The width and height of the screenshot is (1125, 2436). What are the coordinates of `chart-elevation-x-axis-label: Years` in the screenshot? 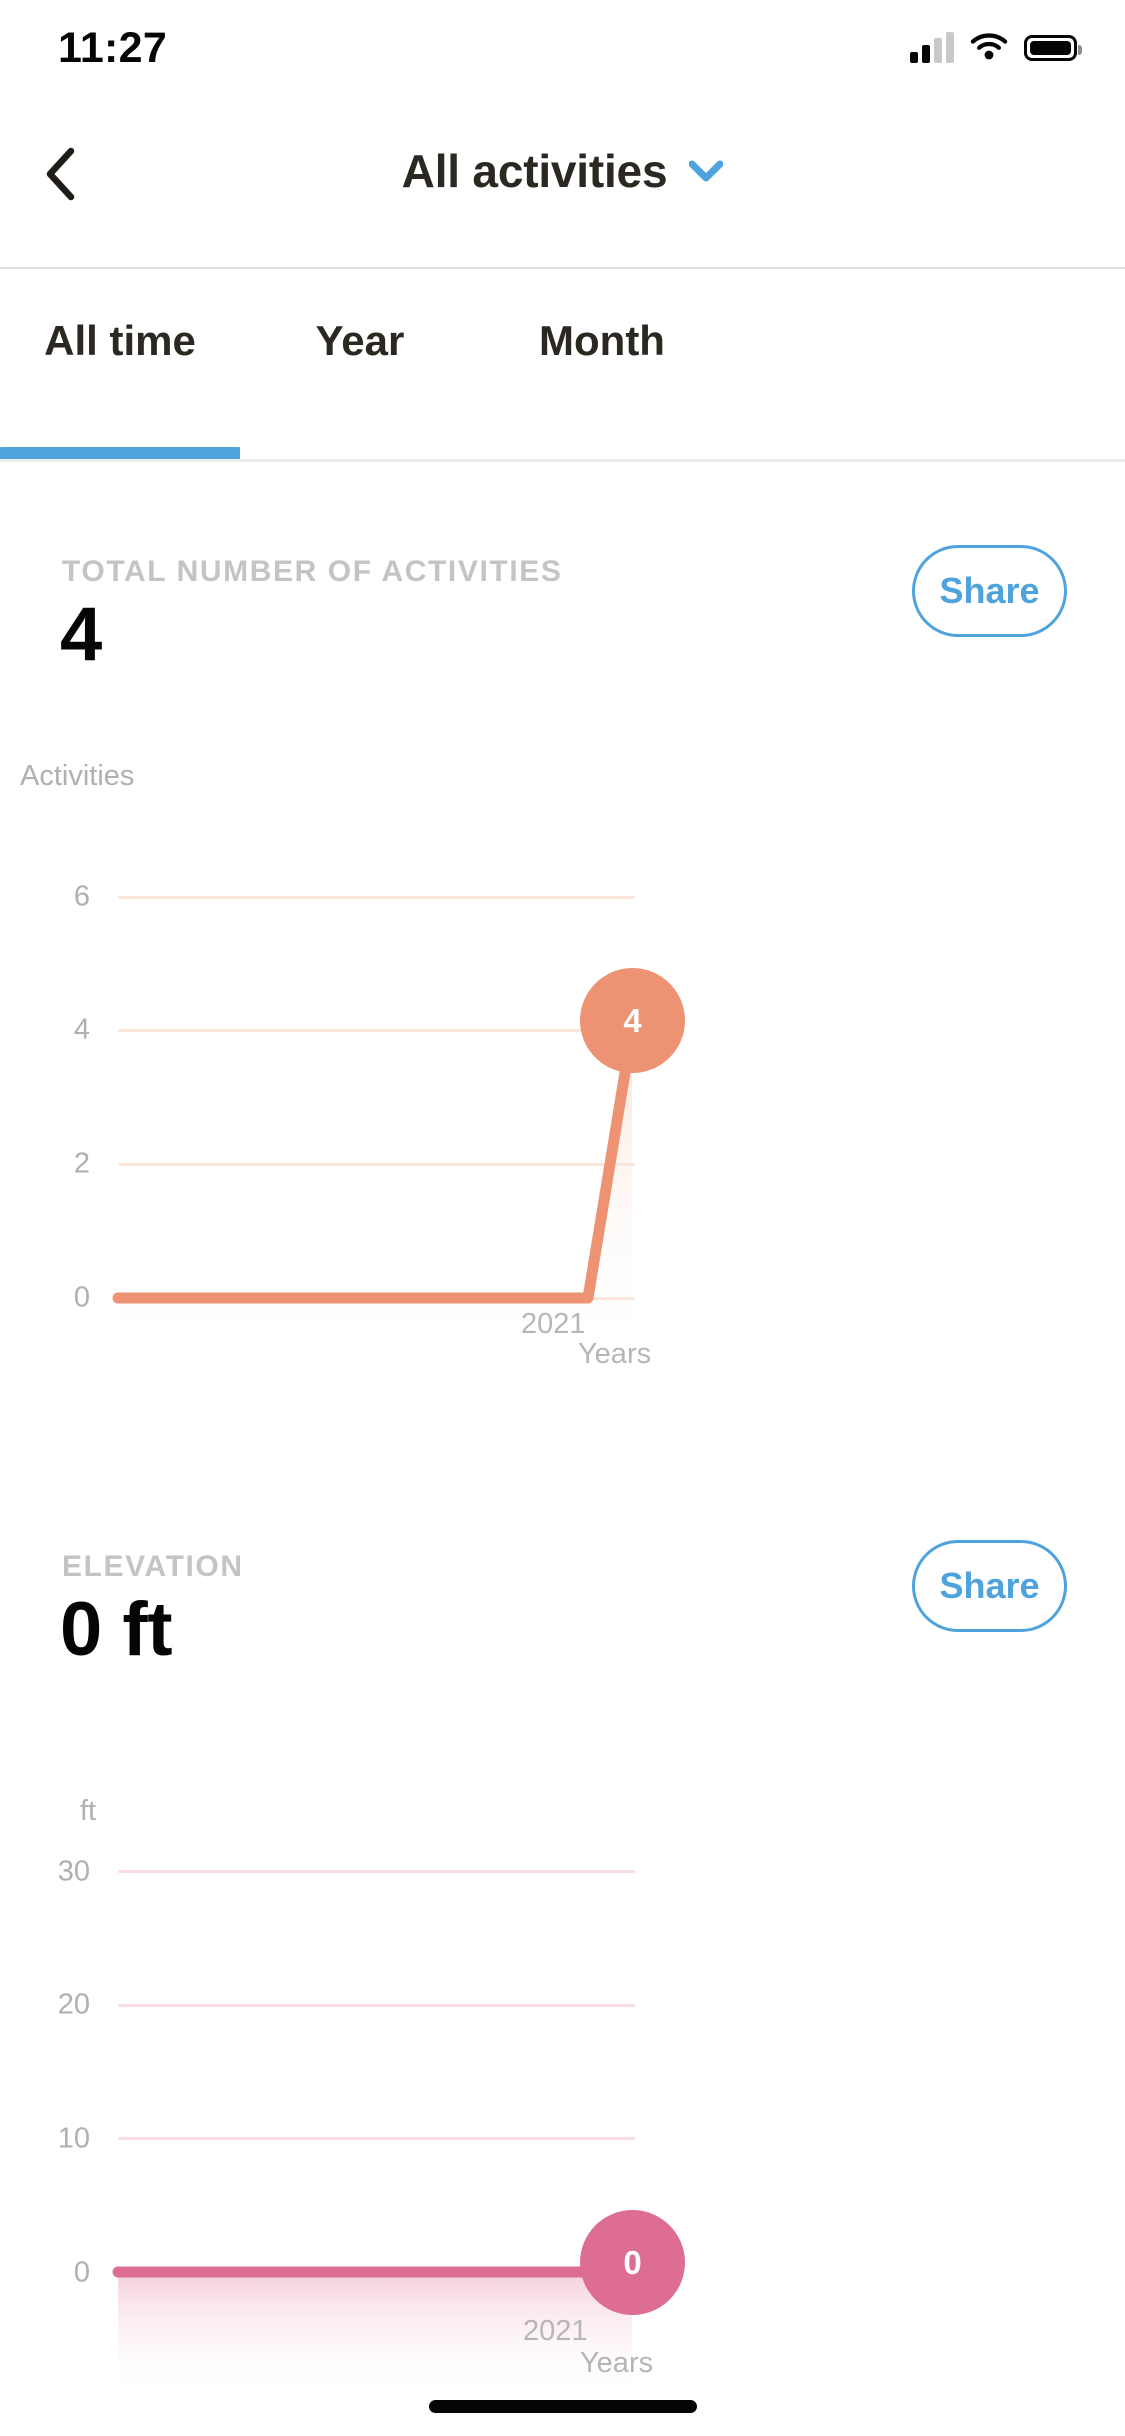 It's located at (617, 2363).